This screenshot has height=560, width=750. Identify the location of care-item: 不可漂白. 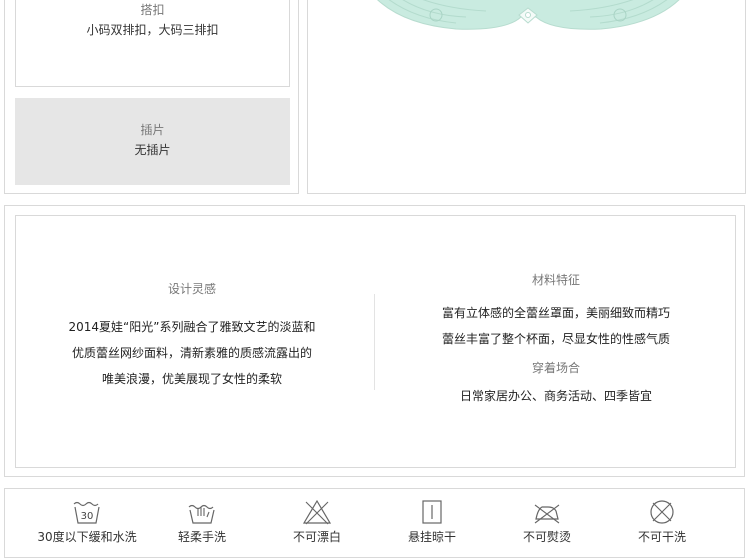
(317, 522).